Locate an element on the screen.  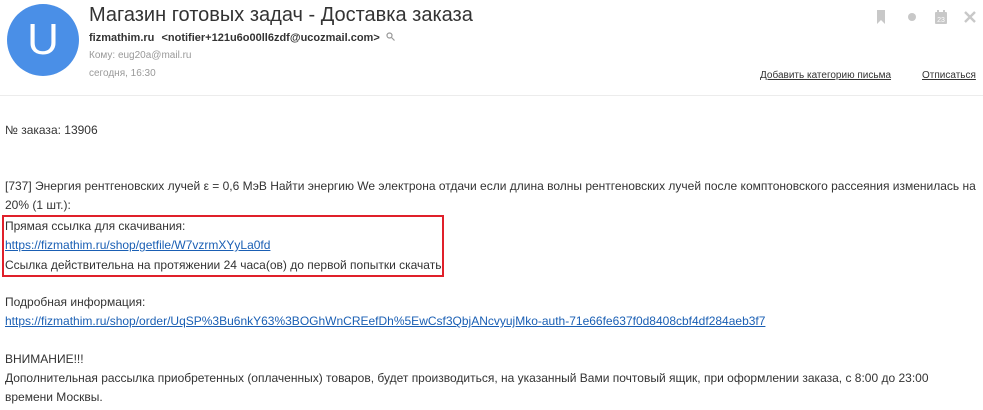
warning-text-line2: времени Москвы. is located at coordinates (54, 397).